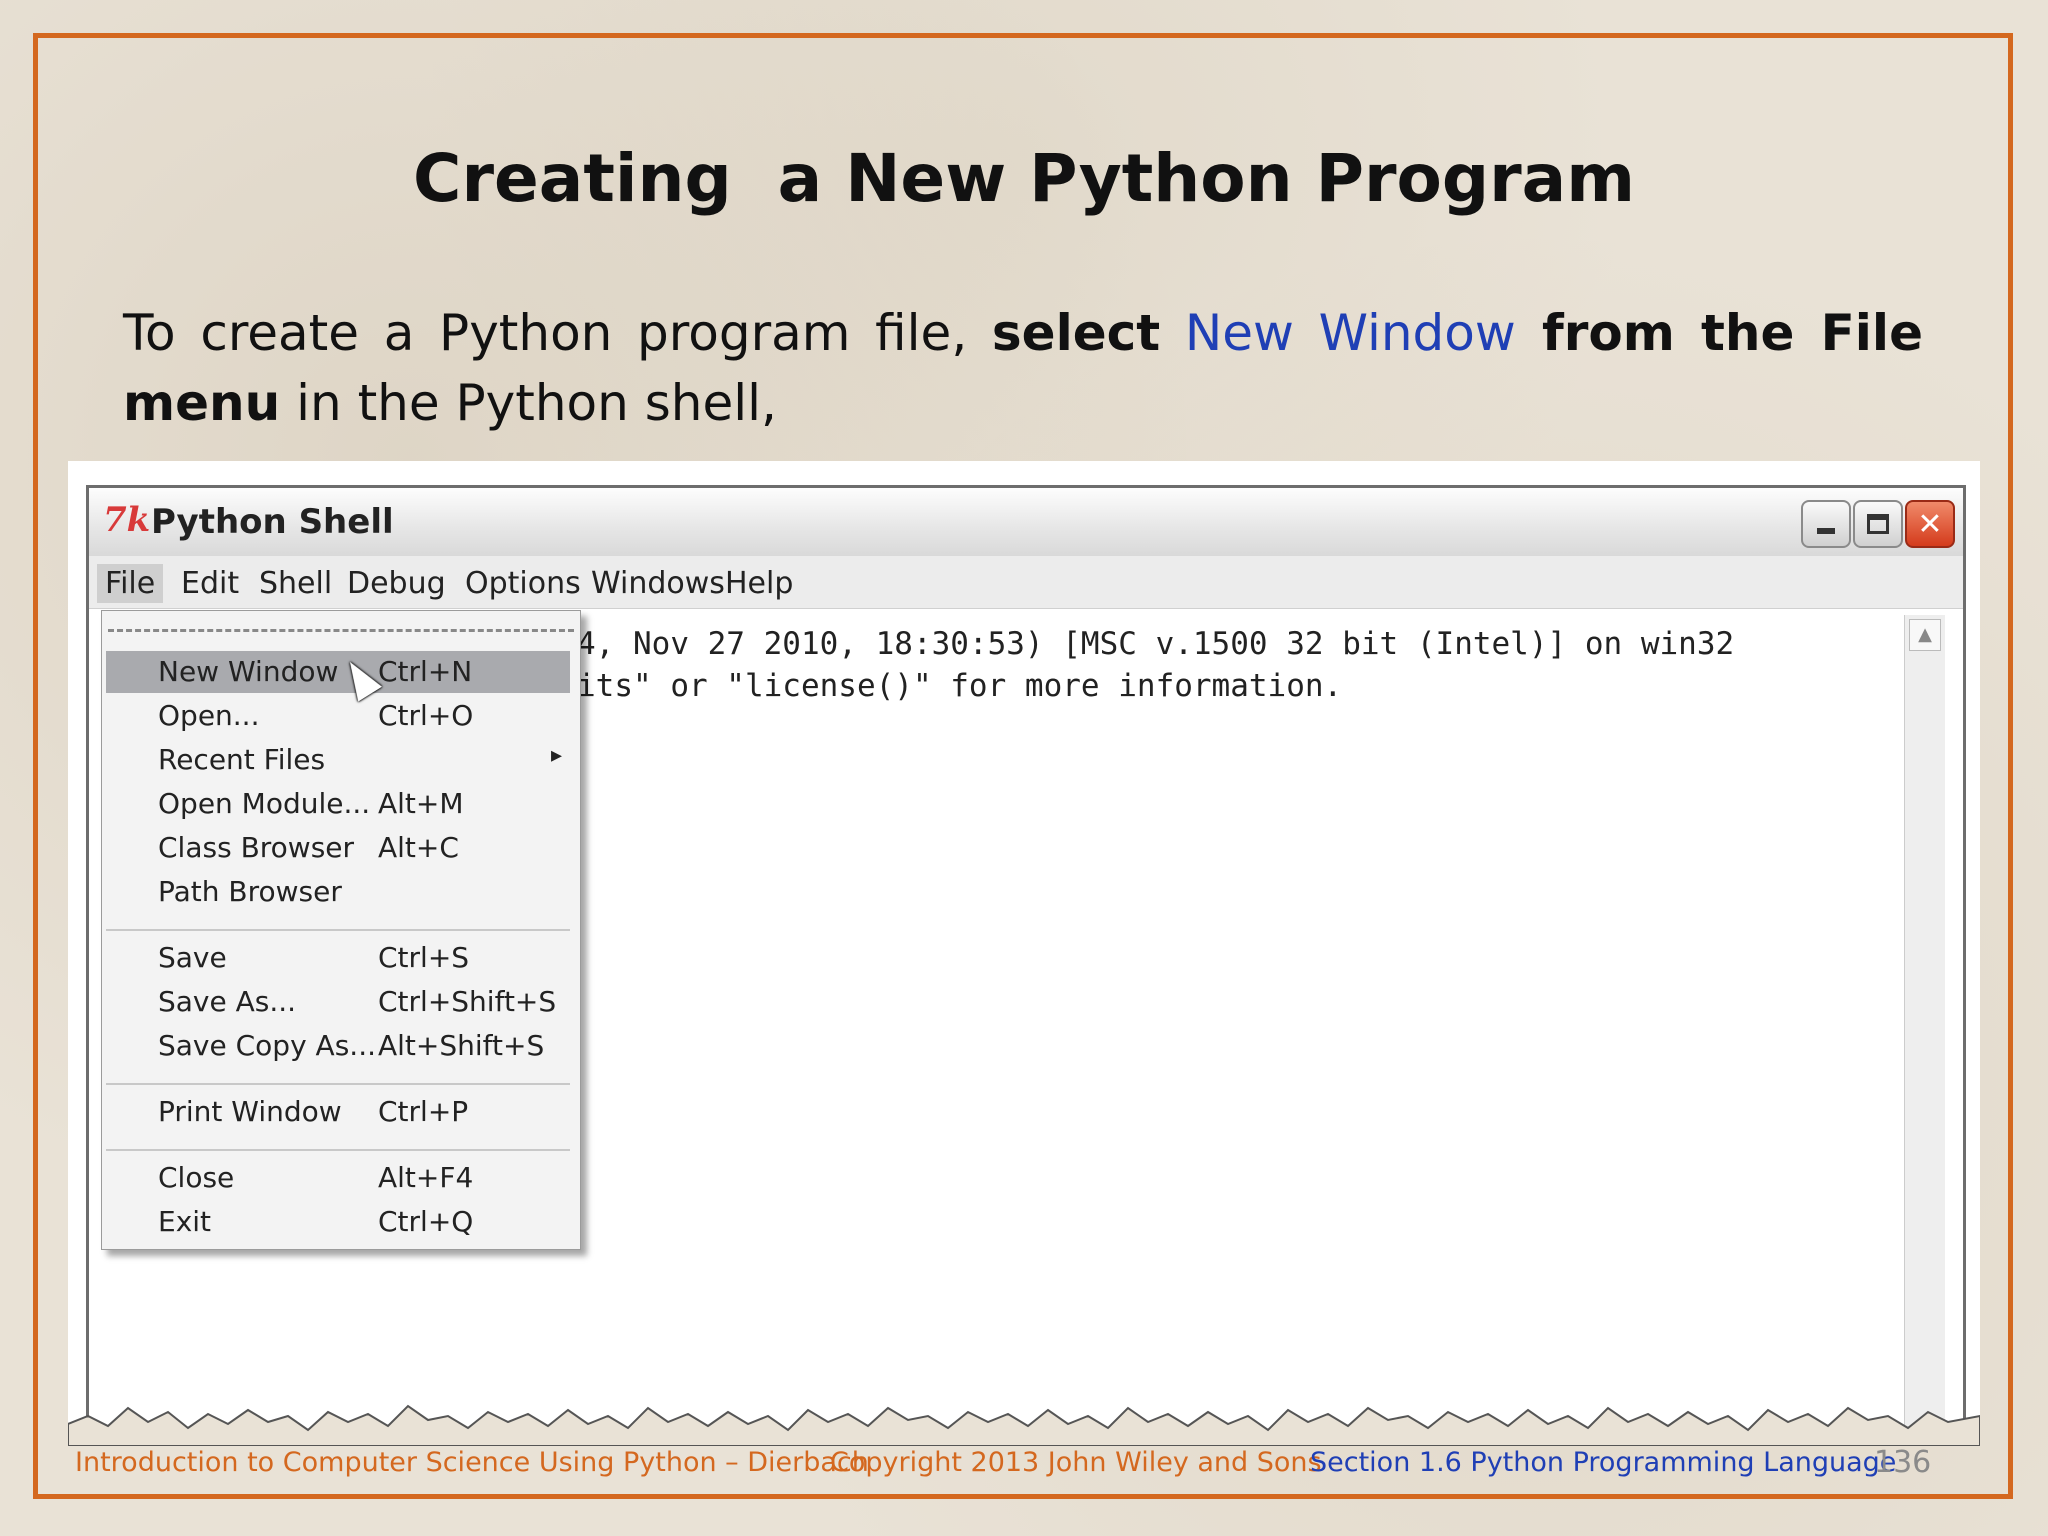 This screenshot has height=1536, width=2048. I want to click on menu-item-shortcut: Alt+M, so click(421, 803).